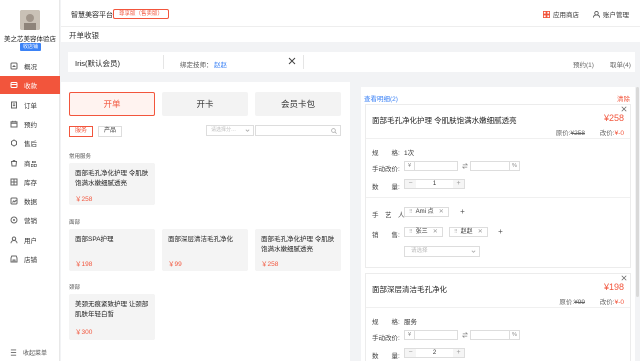 This screenshot has width=640, height=361. What do you see at coordinates (546, 14) in the screenshot?
I see `app-store-icon` at bounding box center [546, 14].